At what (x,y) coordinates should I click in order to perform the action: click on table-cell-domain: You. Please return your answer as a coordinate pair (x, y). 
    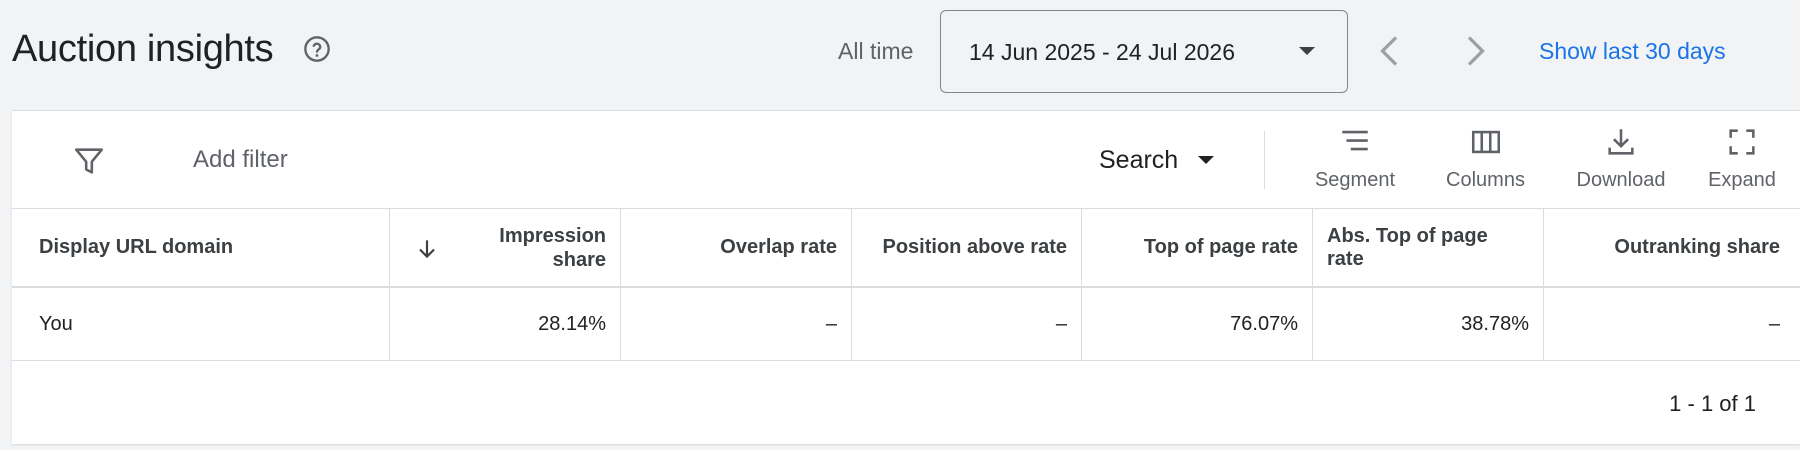
    Looking at the image, I should click on (201, 324).